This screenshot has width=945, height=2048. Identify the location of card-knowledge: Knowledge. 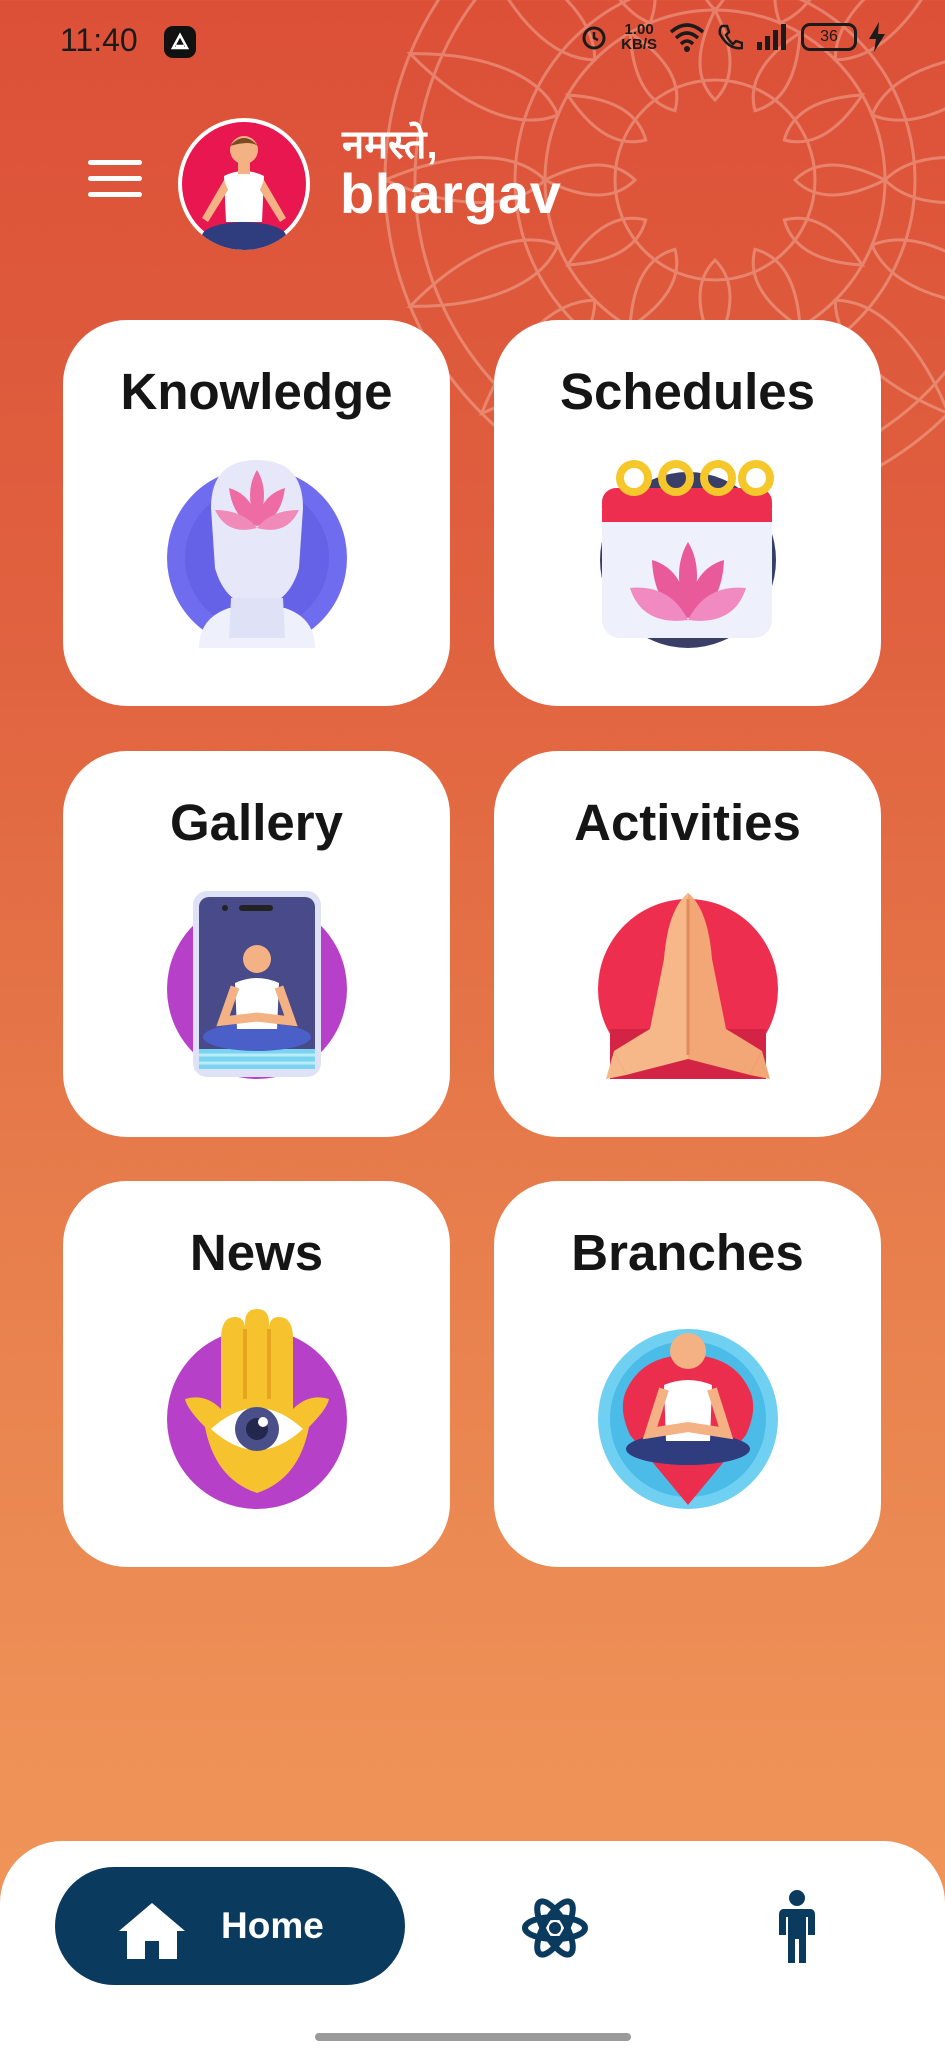
(256, 513).